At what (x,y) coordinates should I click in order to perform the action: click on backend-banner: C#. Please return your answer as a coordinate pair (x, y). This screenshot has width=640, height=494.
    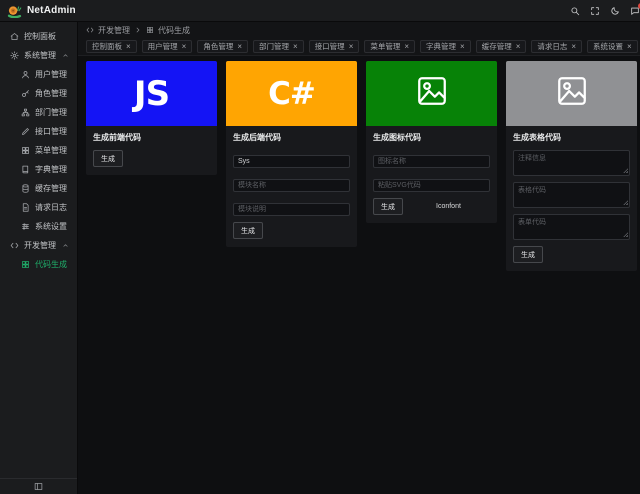
    Looking at the image, I should click on (291, 93).